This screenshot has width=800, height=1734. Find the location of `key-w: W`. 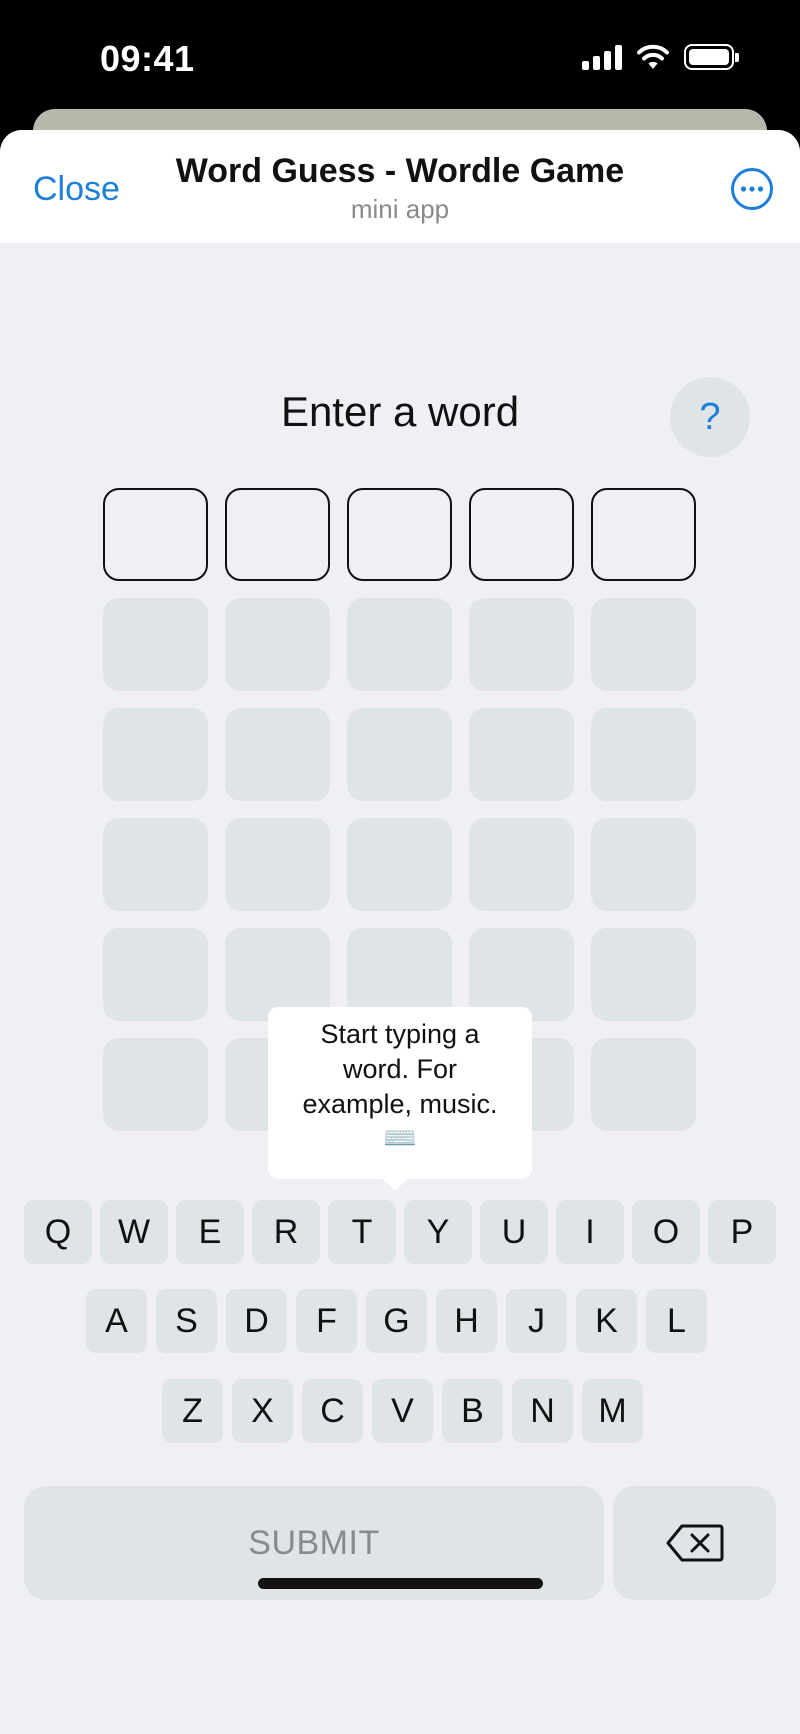

key-w: W is located at coordinates (134, 1232).